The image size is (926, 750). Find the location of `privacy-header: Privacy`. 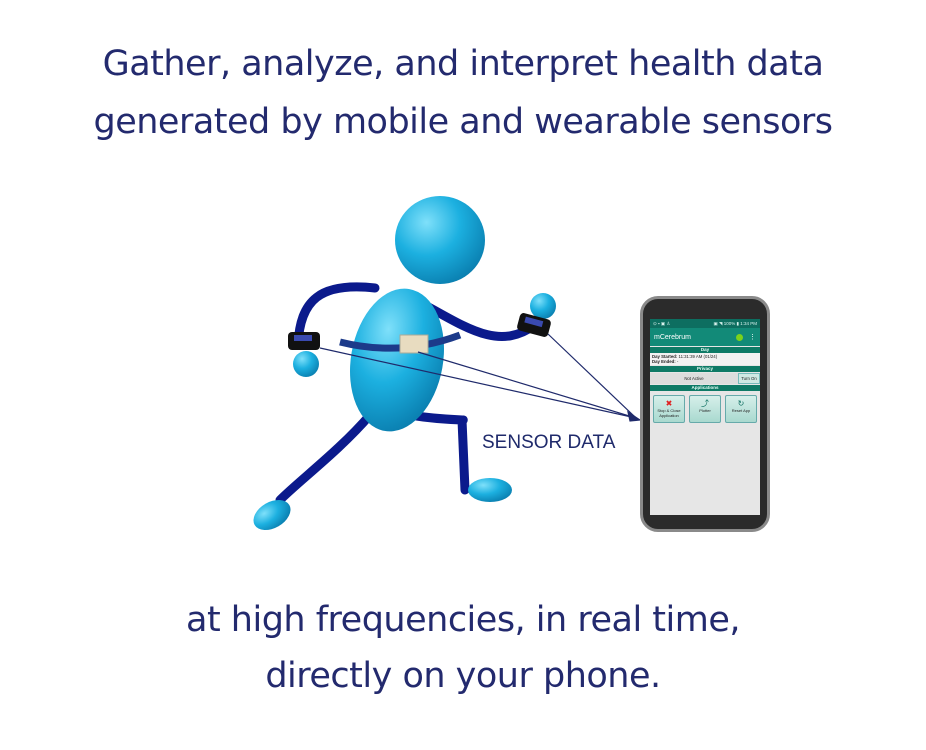

privacy-header: Privacy is located at coordinates (705, 369).